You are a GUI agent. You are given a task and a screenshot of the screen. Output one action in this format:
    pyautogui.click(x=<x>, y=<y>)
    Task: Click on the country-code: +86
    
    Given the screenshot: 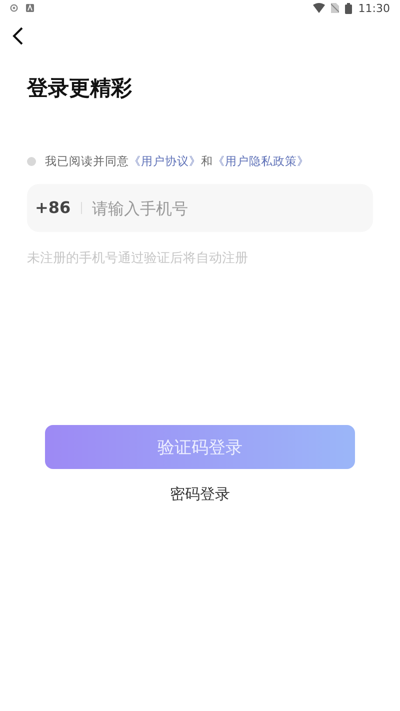 What is the action you would take?
    pyautogui.click(x=53, y=208)
    